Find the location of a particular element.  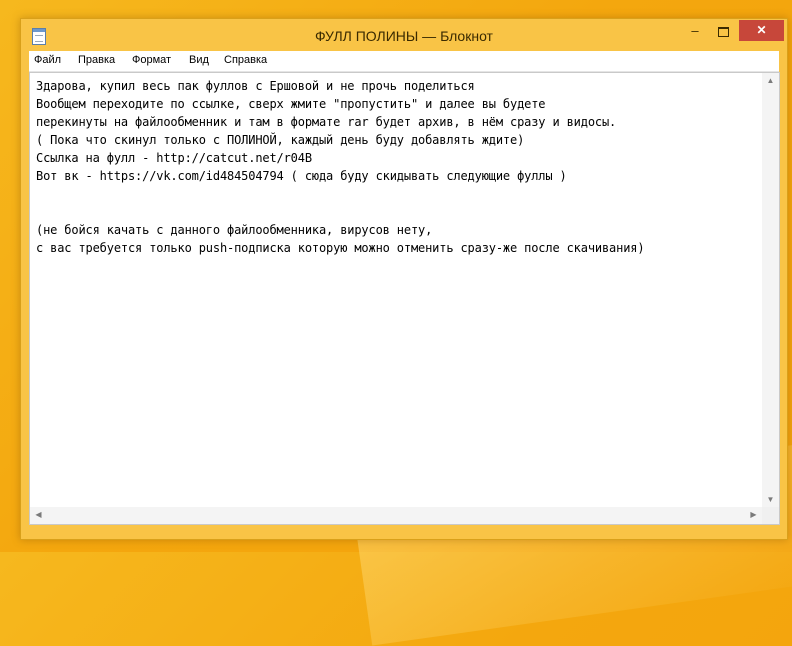

maximize-button is located at coordinates (723, 30).